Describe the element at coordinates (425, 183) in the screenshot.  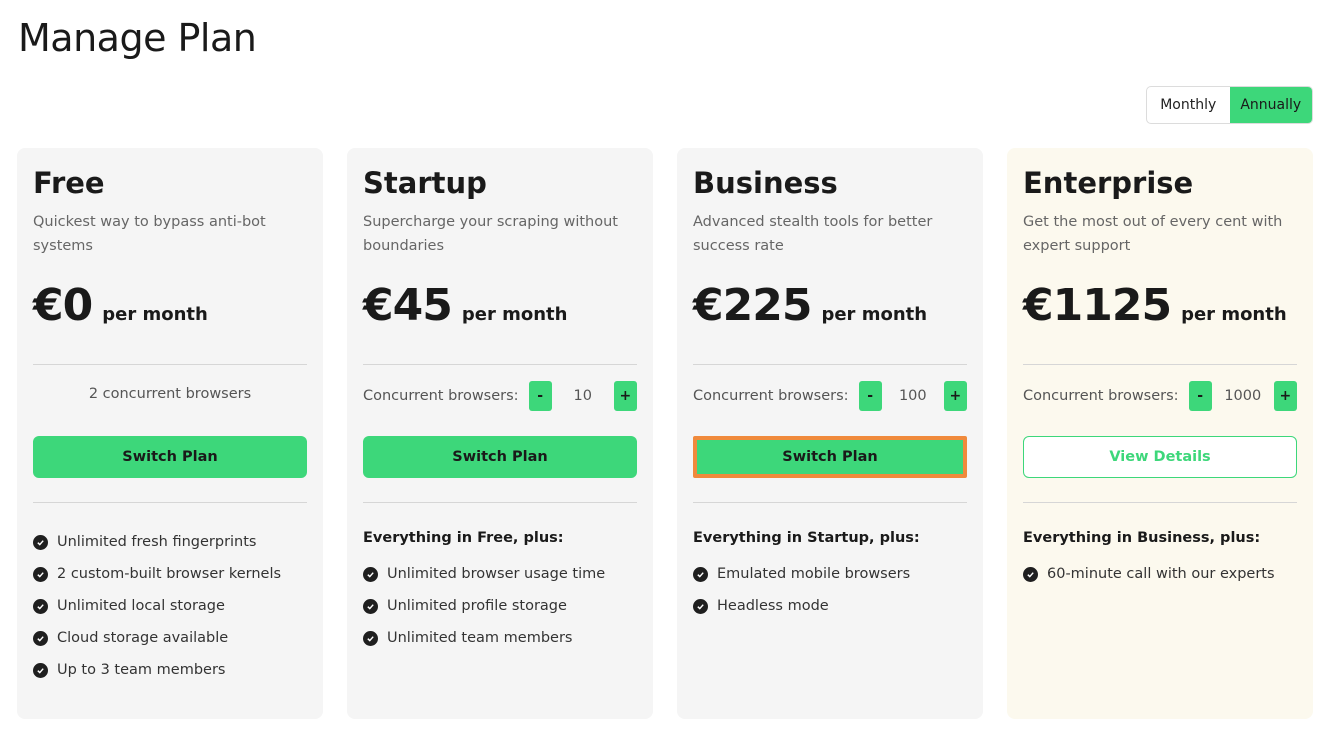
I see `plan-name: Startup` at that location.